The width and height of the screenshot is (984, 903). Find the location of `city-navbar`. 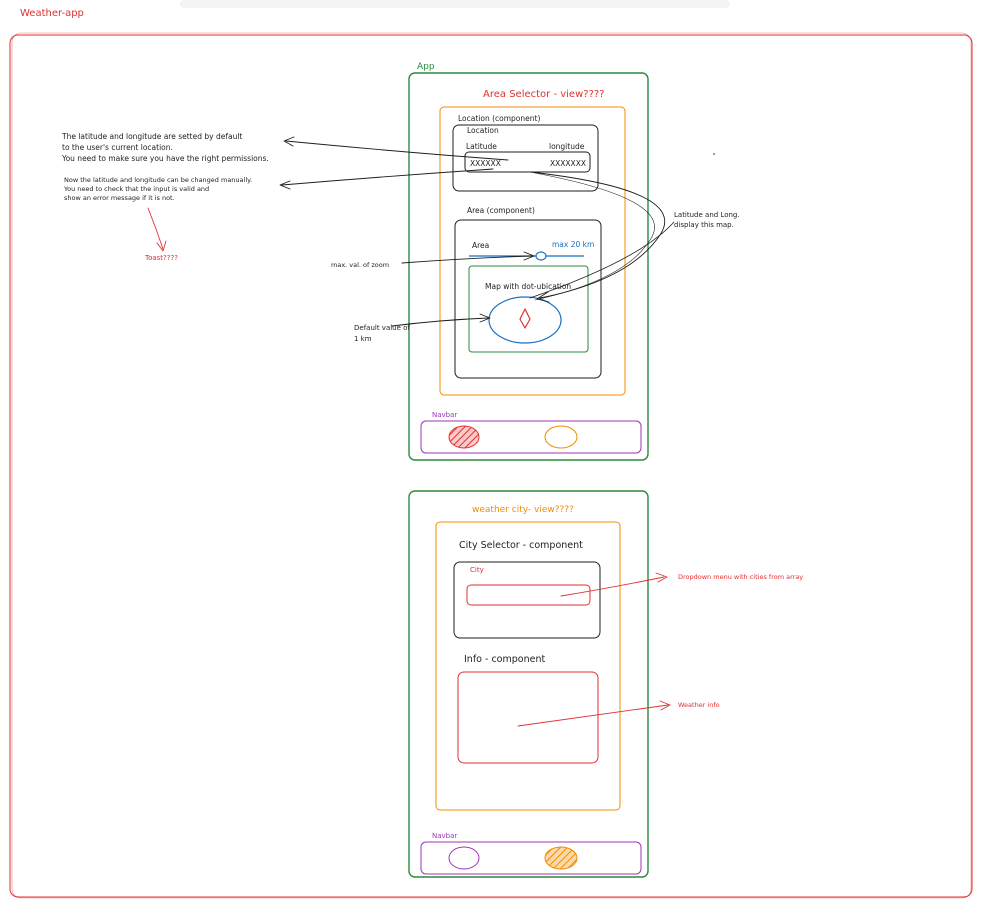

city-navbar is located at coordinates (531, 858).